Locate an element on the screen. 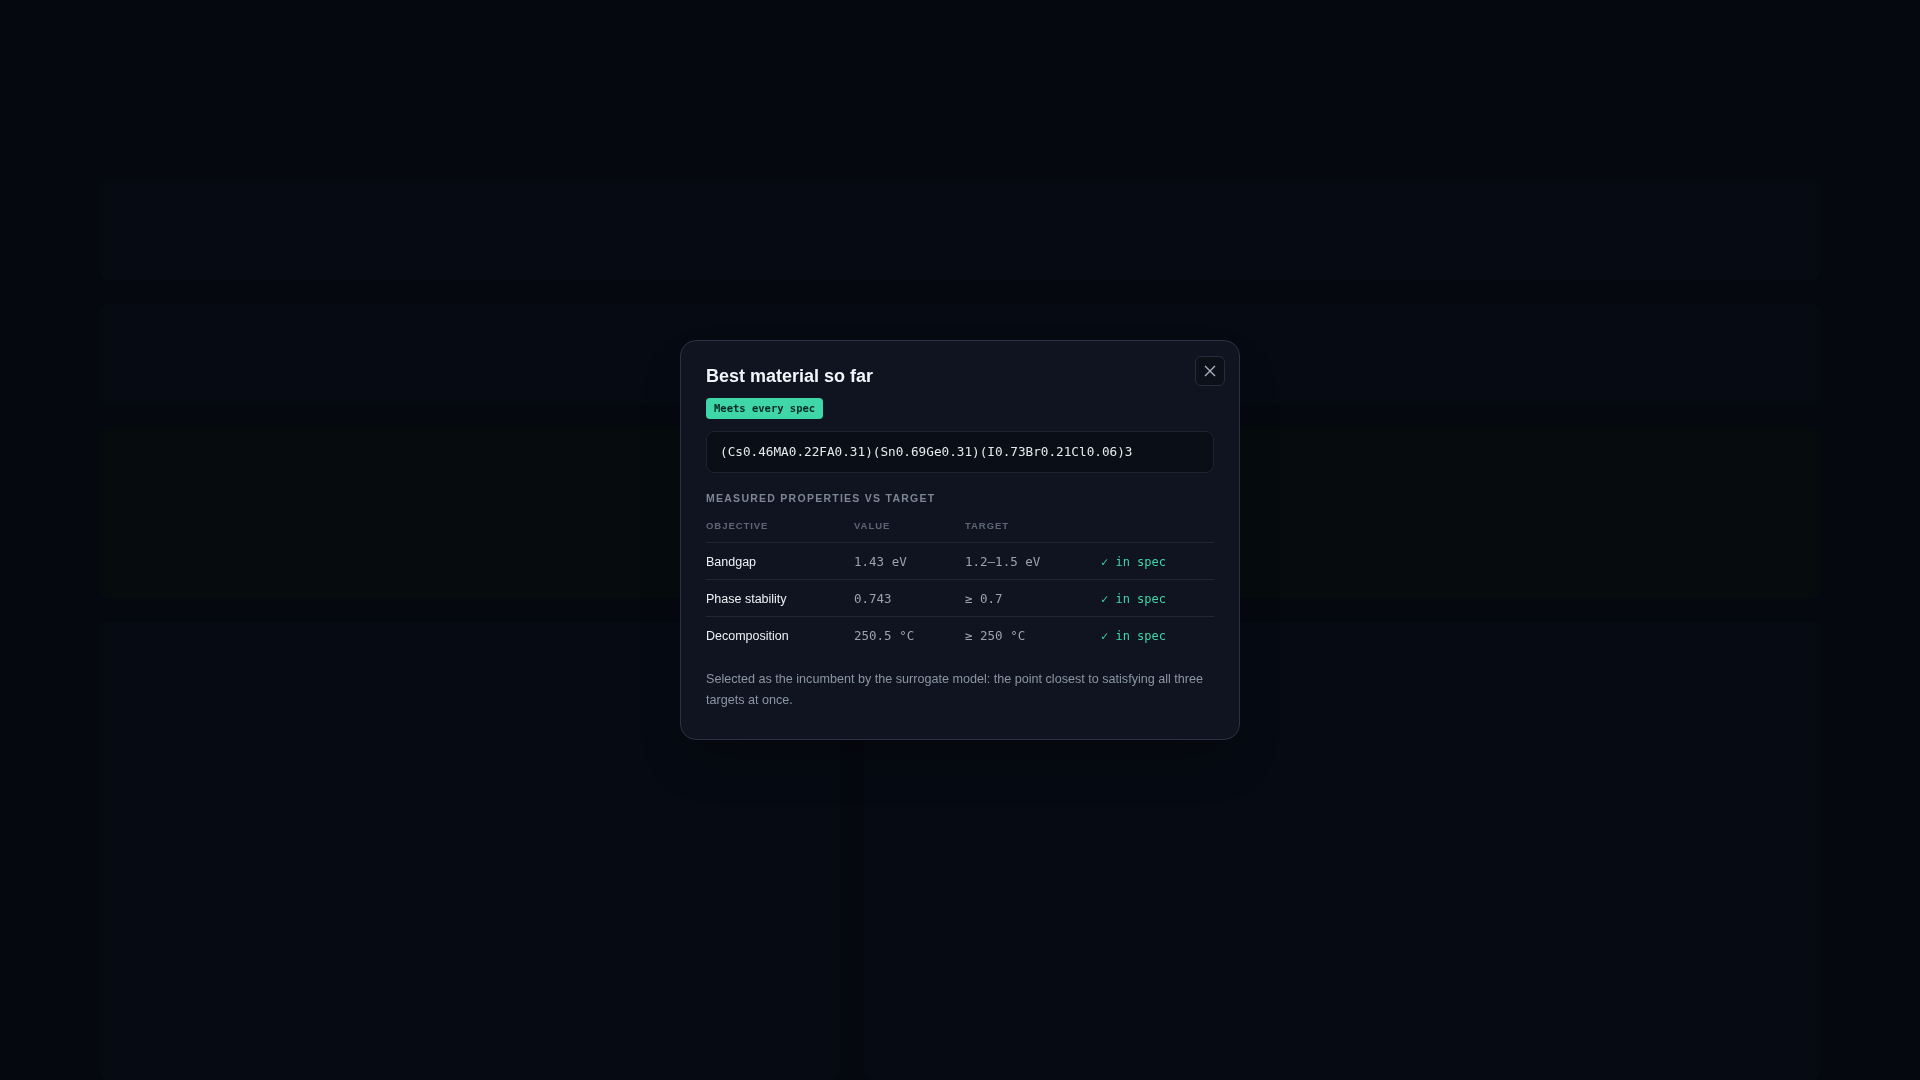 The image size is (1920, 1080). column-header: TARGET is located at coordinates (987, 526).